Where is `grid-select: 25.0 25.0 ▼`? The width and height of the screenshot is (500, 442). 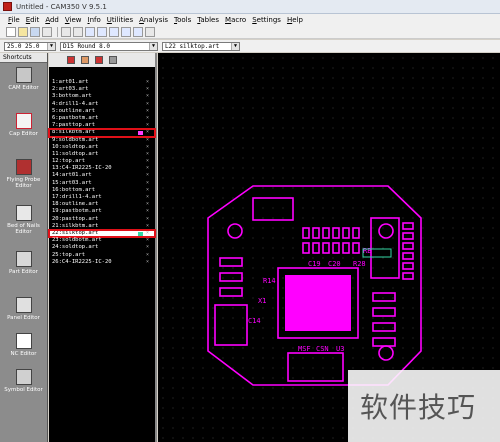 grid-select: 25.0 25.0 ▼ is located at coordinates (30, 46).